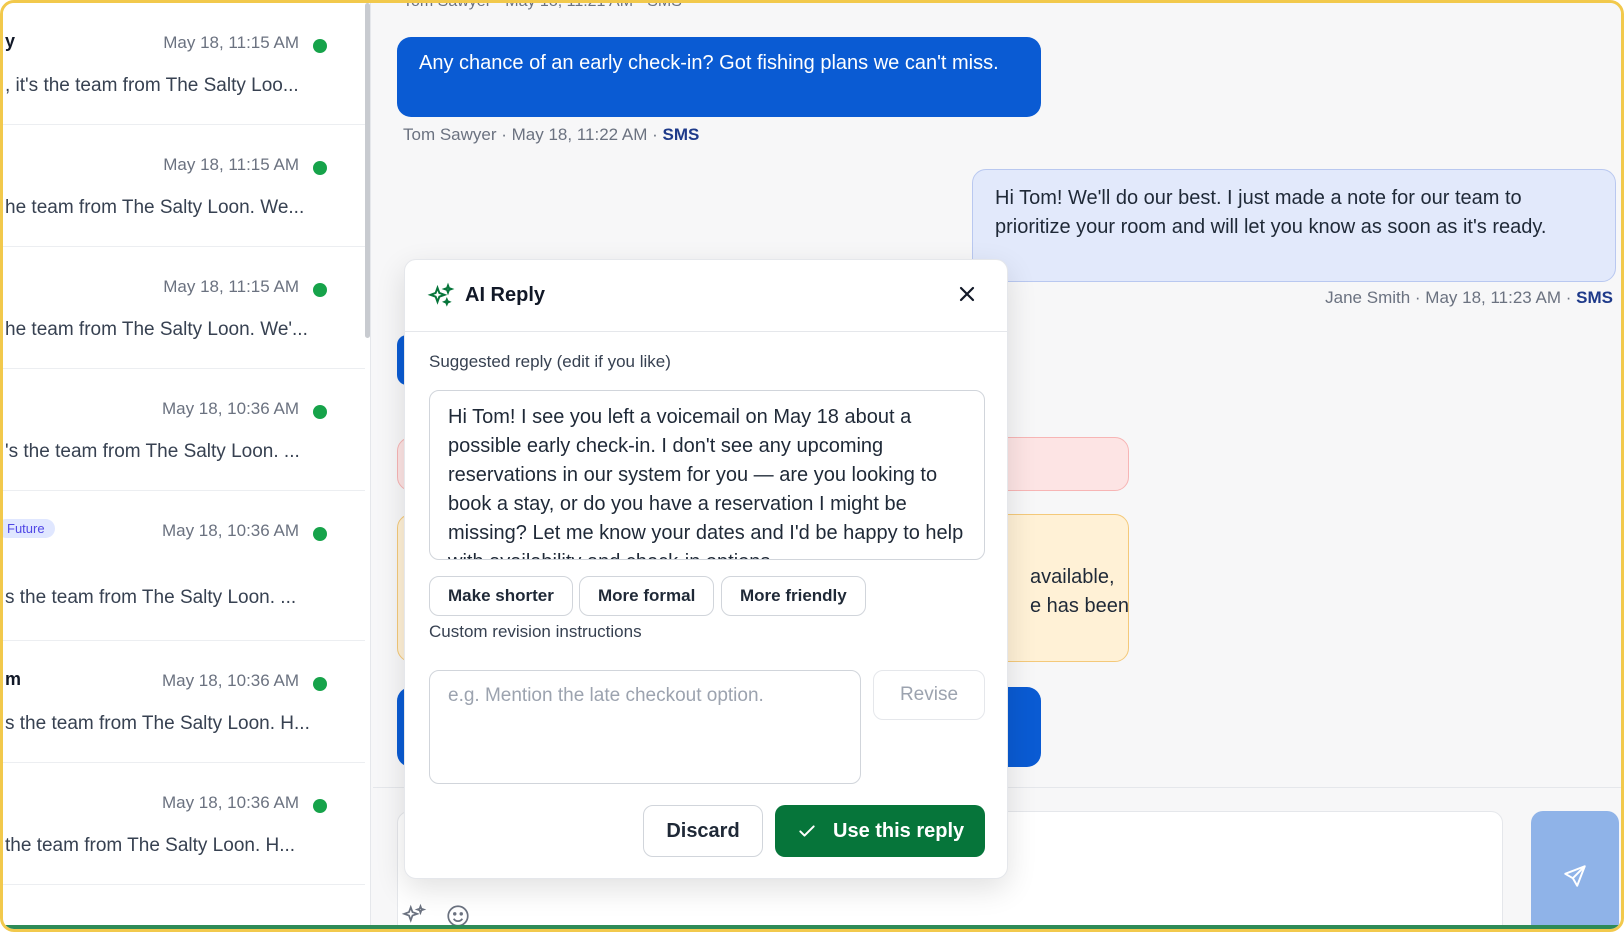  I want to click on system-note-line: e has been, so click(1079, 606).